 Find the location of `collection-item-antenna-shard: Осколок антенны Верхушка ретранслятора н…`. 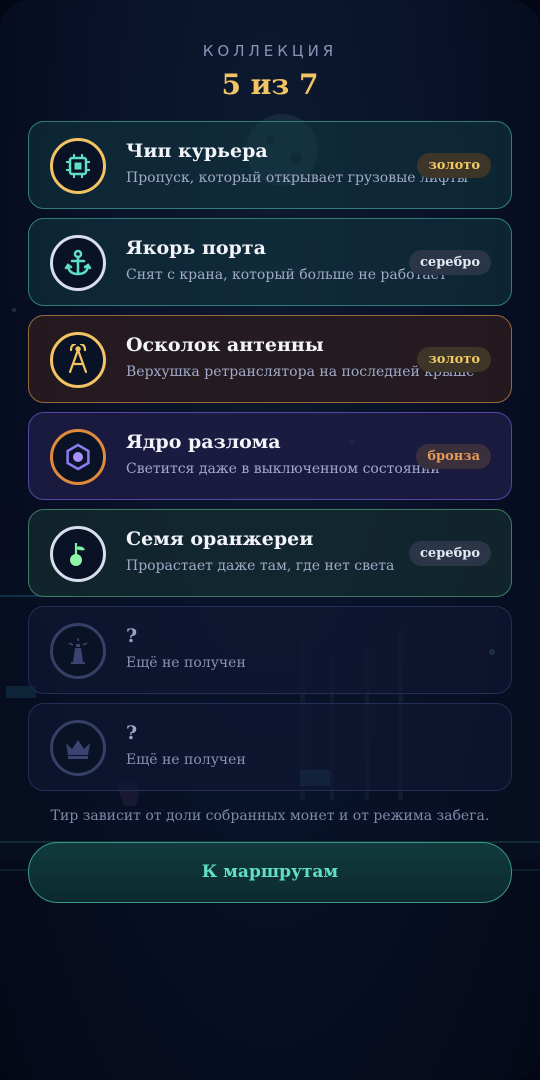

collection-item-antenna-shard: Осколок антенны Верхушка ретранслятора н… is located at coordinates (270, 359).